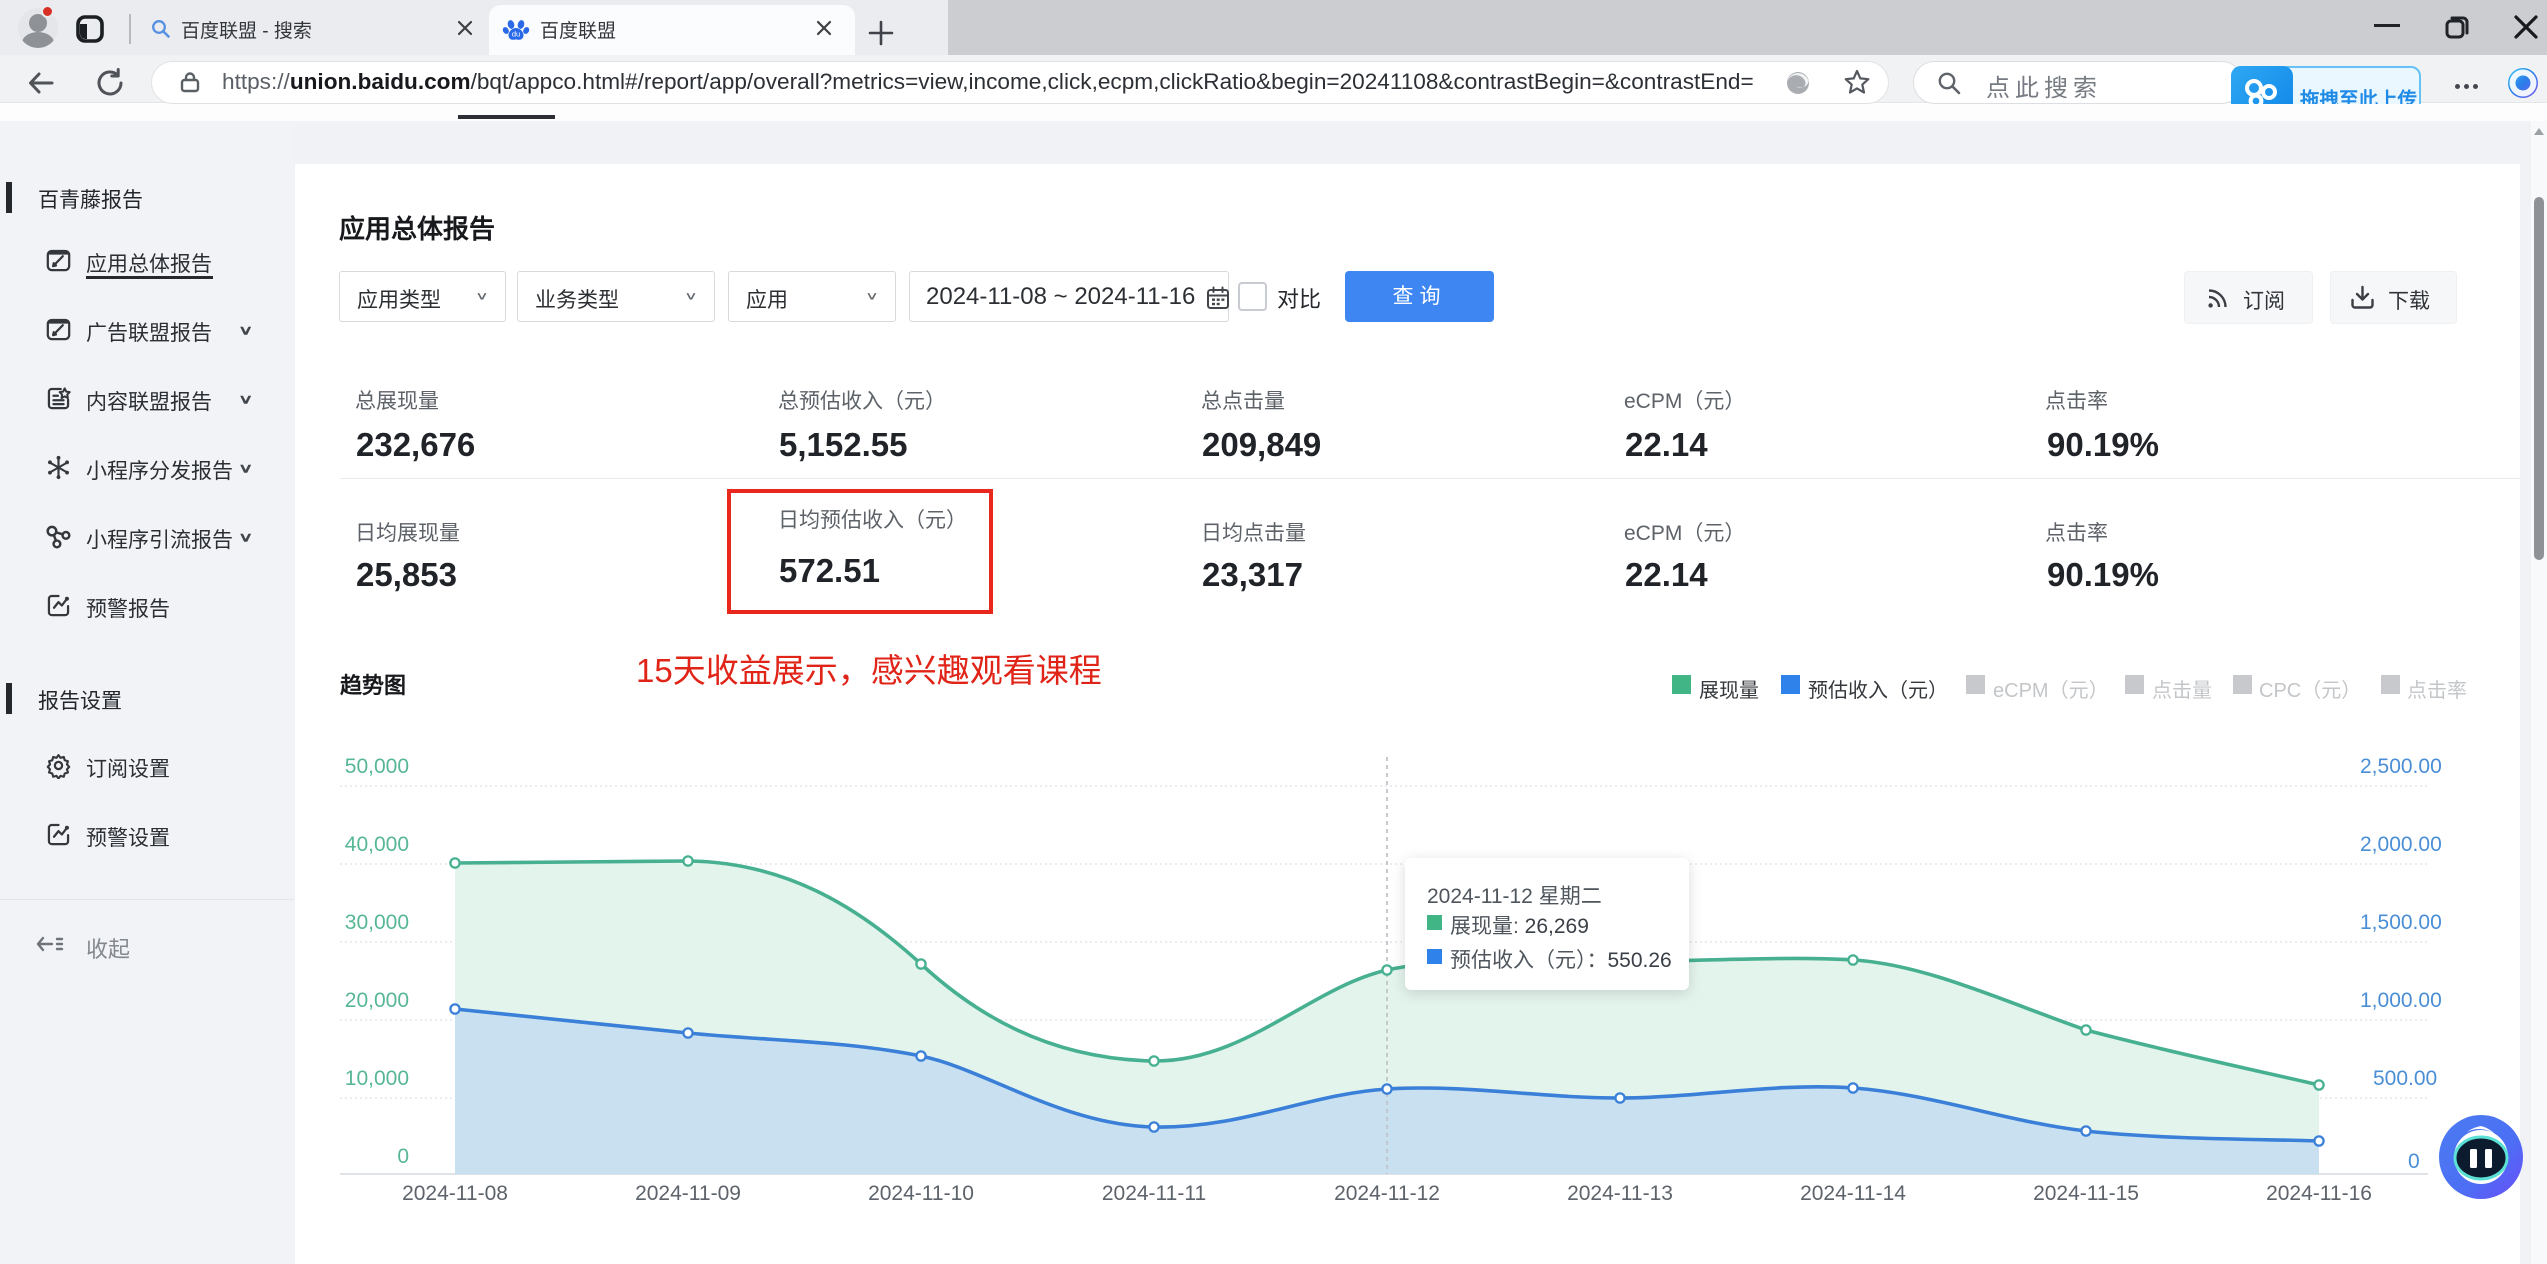 The image size is (2547, 1264). Describe the element at coordinates (1154, 1193) in the screenshot. I see `svg-text: 2024-11-11` at that location.